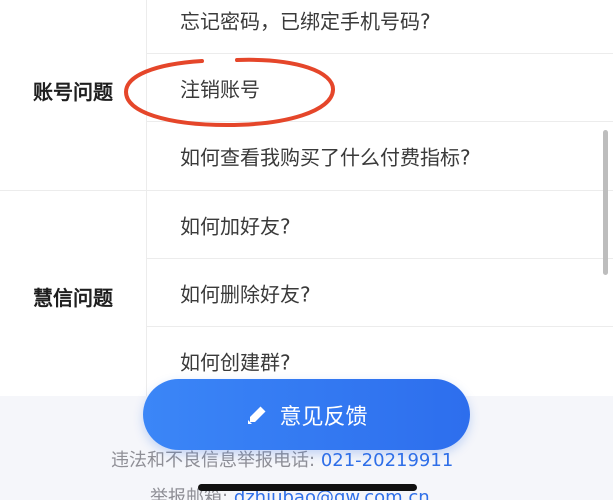 Image resolution: width=613 pixels, height=500 pixels. I want to click on feedback-button-content: 意见反馈, so click(306, 414).